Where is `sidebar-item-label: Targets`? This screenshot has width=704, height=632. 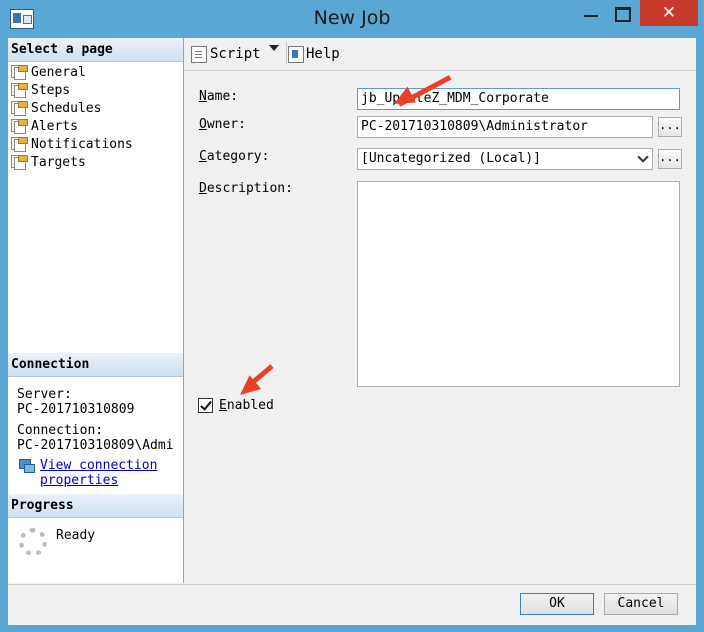
sidebar-item-label: Targets is located at coordinates (58, 162).